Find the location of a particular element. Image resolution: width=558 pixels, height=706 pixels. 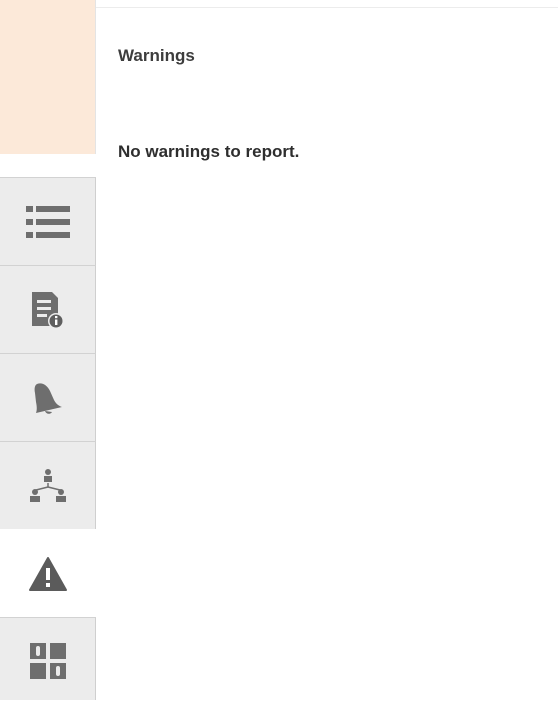

warning-icon is located at coordinates (48, 573).